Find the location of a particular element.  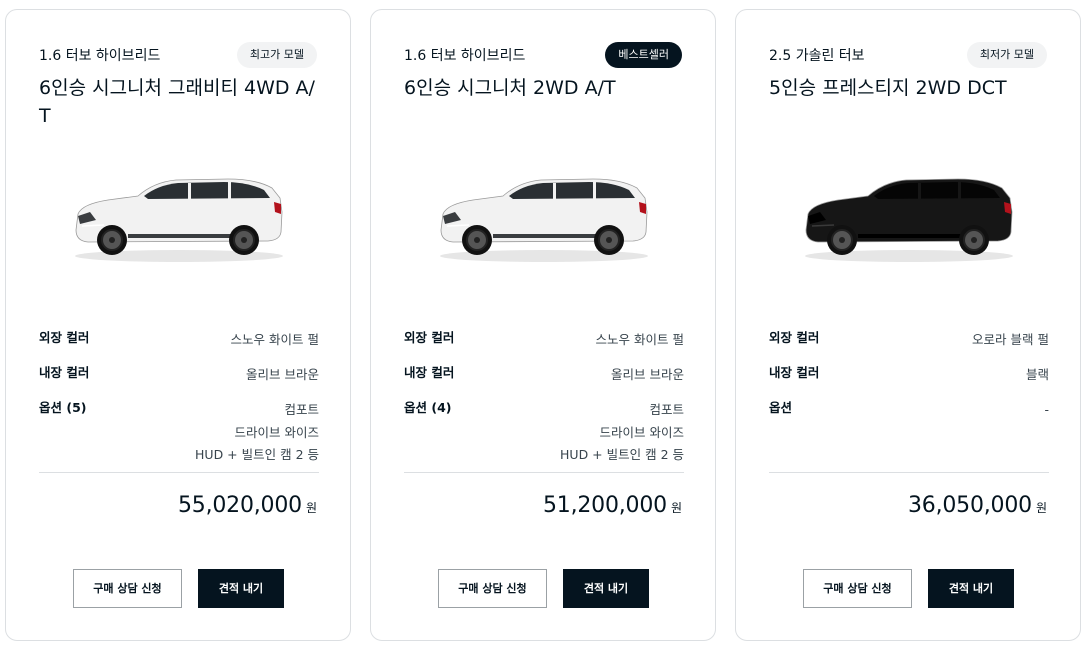

exterior-color-value: 오로라 블랙 펄 is located at coordinates (1010, 339).